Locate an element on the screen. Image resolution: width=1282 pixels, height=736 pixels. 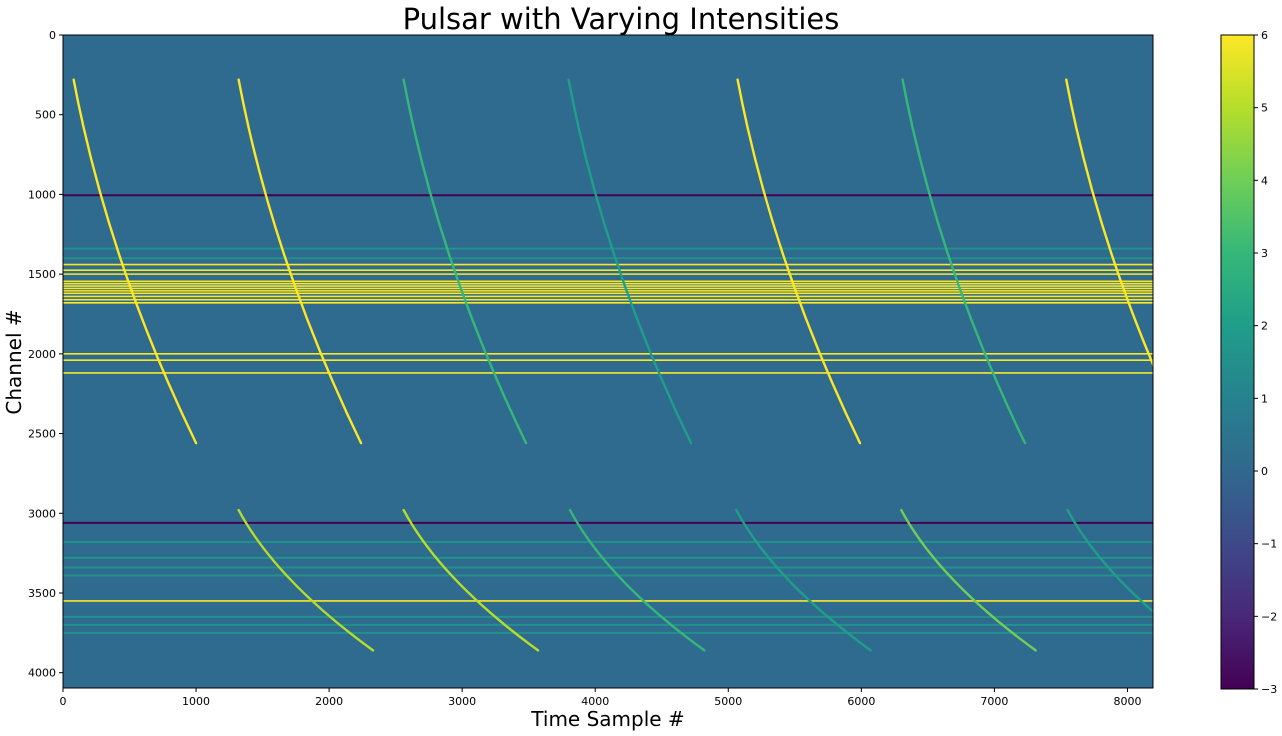
x-tick-label: 2000 is located at coordinates (329, 701).